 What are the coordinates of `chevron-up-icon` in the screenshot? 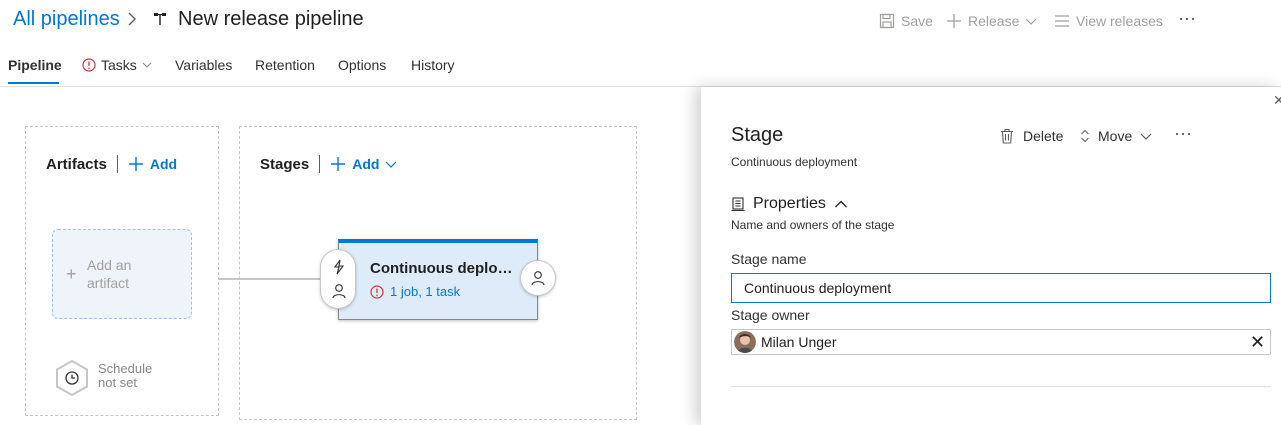 It's located at (840, 204).